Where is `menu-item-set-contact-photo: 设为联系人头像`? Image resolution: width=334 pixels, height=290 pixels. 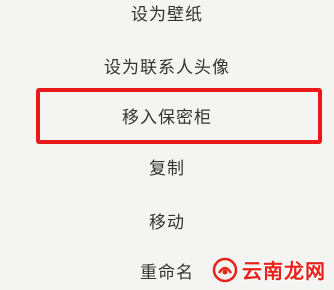
menu-item-set-contact-photo: 设为联系人头像 is located at coordinates (167, 68).